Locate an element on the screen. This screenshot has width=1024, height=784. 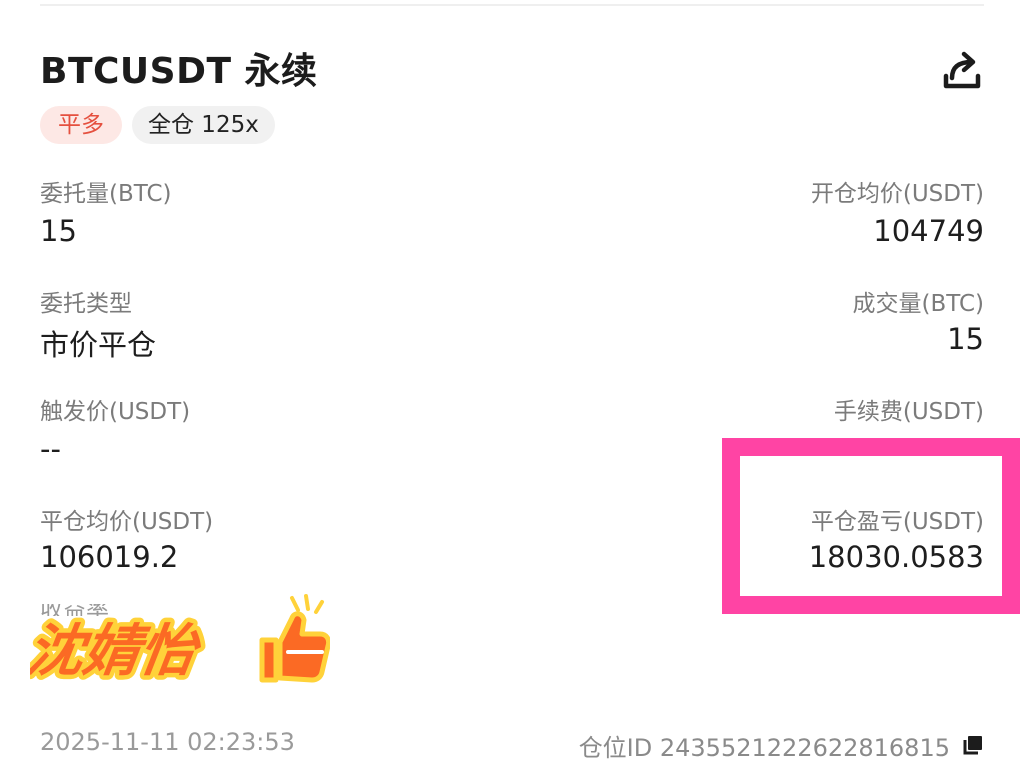
highlight-box is located at coordinates (871, 526).